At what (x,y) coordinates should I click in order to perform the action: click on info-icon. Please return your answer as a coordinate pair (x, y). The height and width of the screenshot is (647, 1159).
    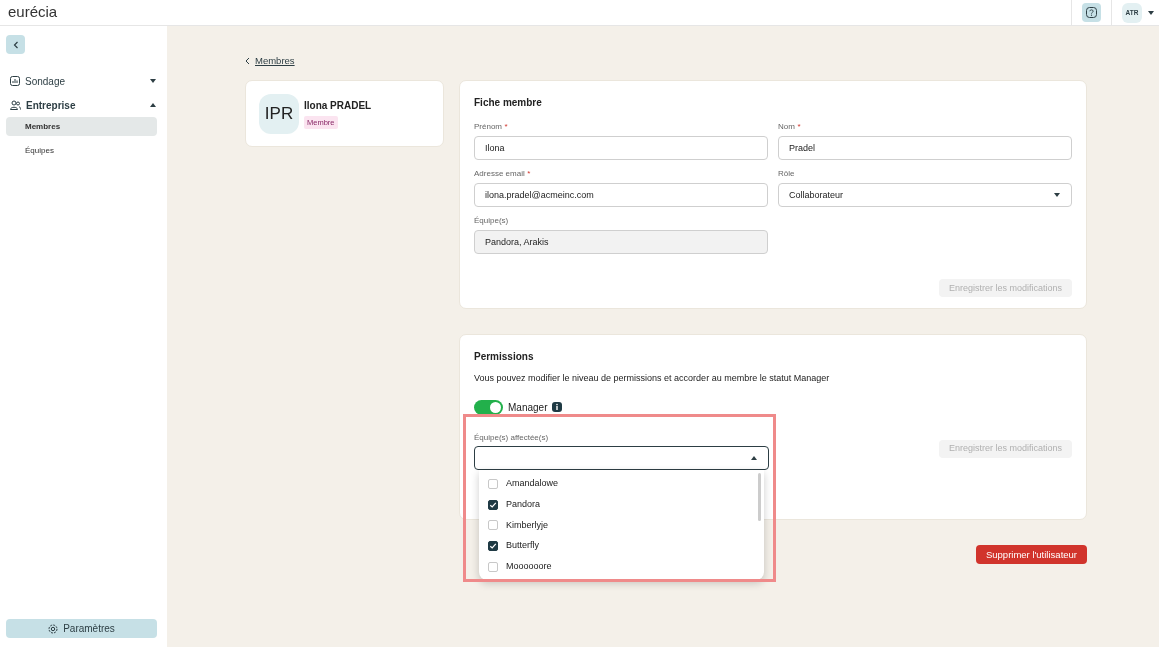
    Looking at the image, I should click on (557, 407).